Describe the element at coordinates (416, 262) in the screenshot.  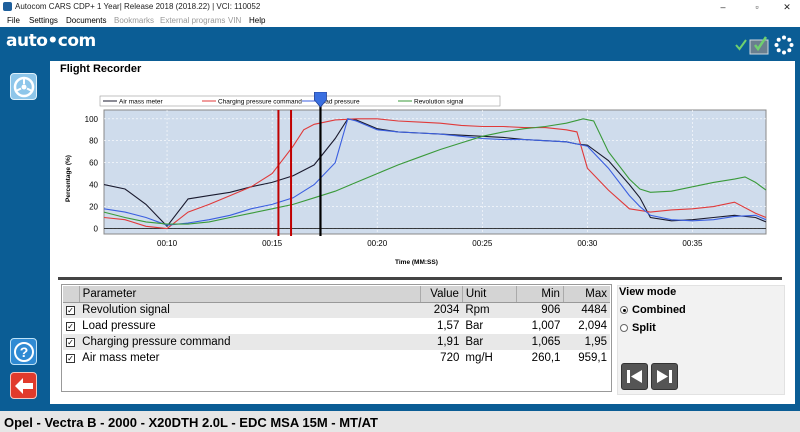
I see `x-axis-label: Time (MM:SS)` at that location.